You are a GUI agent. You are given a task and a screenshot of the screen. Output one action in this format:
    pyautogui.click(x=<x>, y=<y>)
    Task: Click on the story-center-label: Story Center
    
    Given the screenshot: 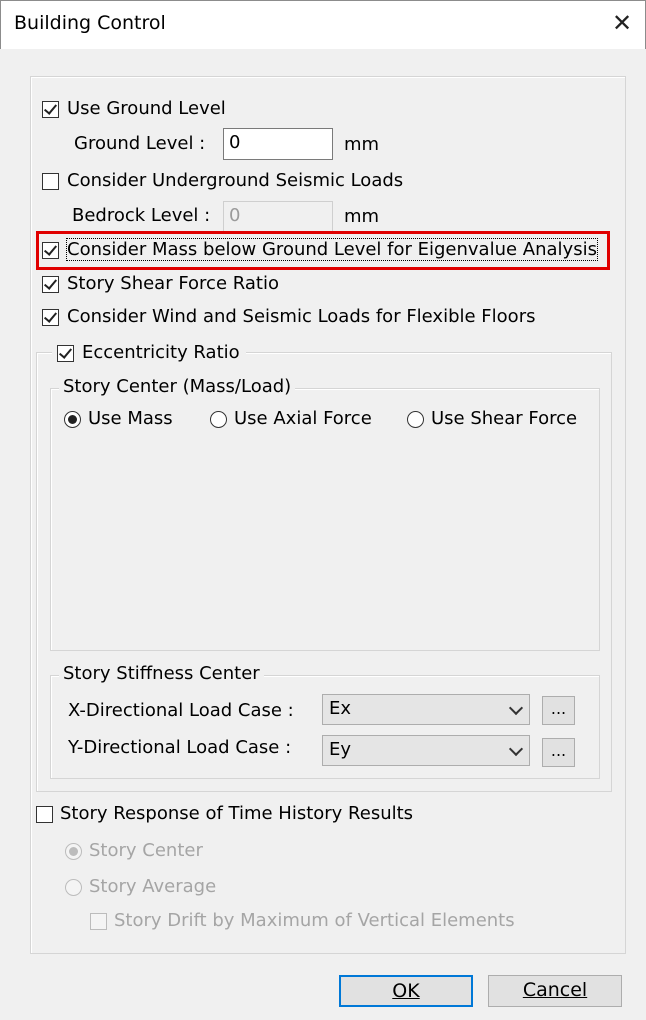 What is the action you would take?
    pyautogui.click(x=146, y=850)
    